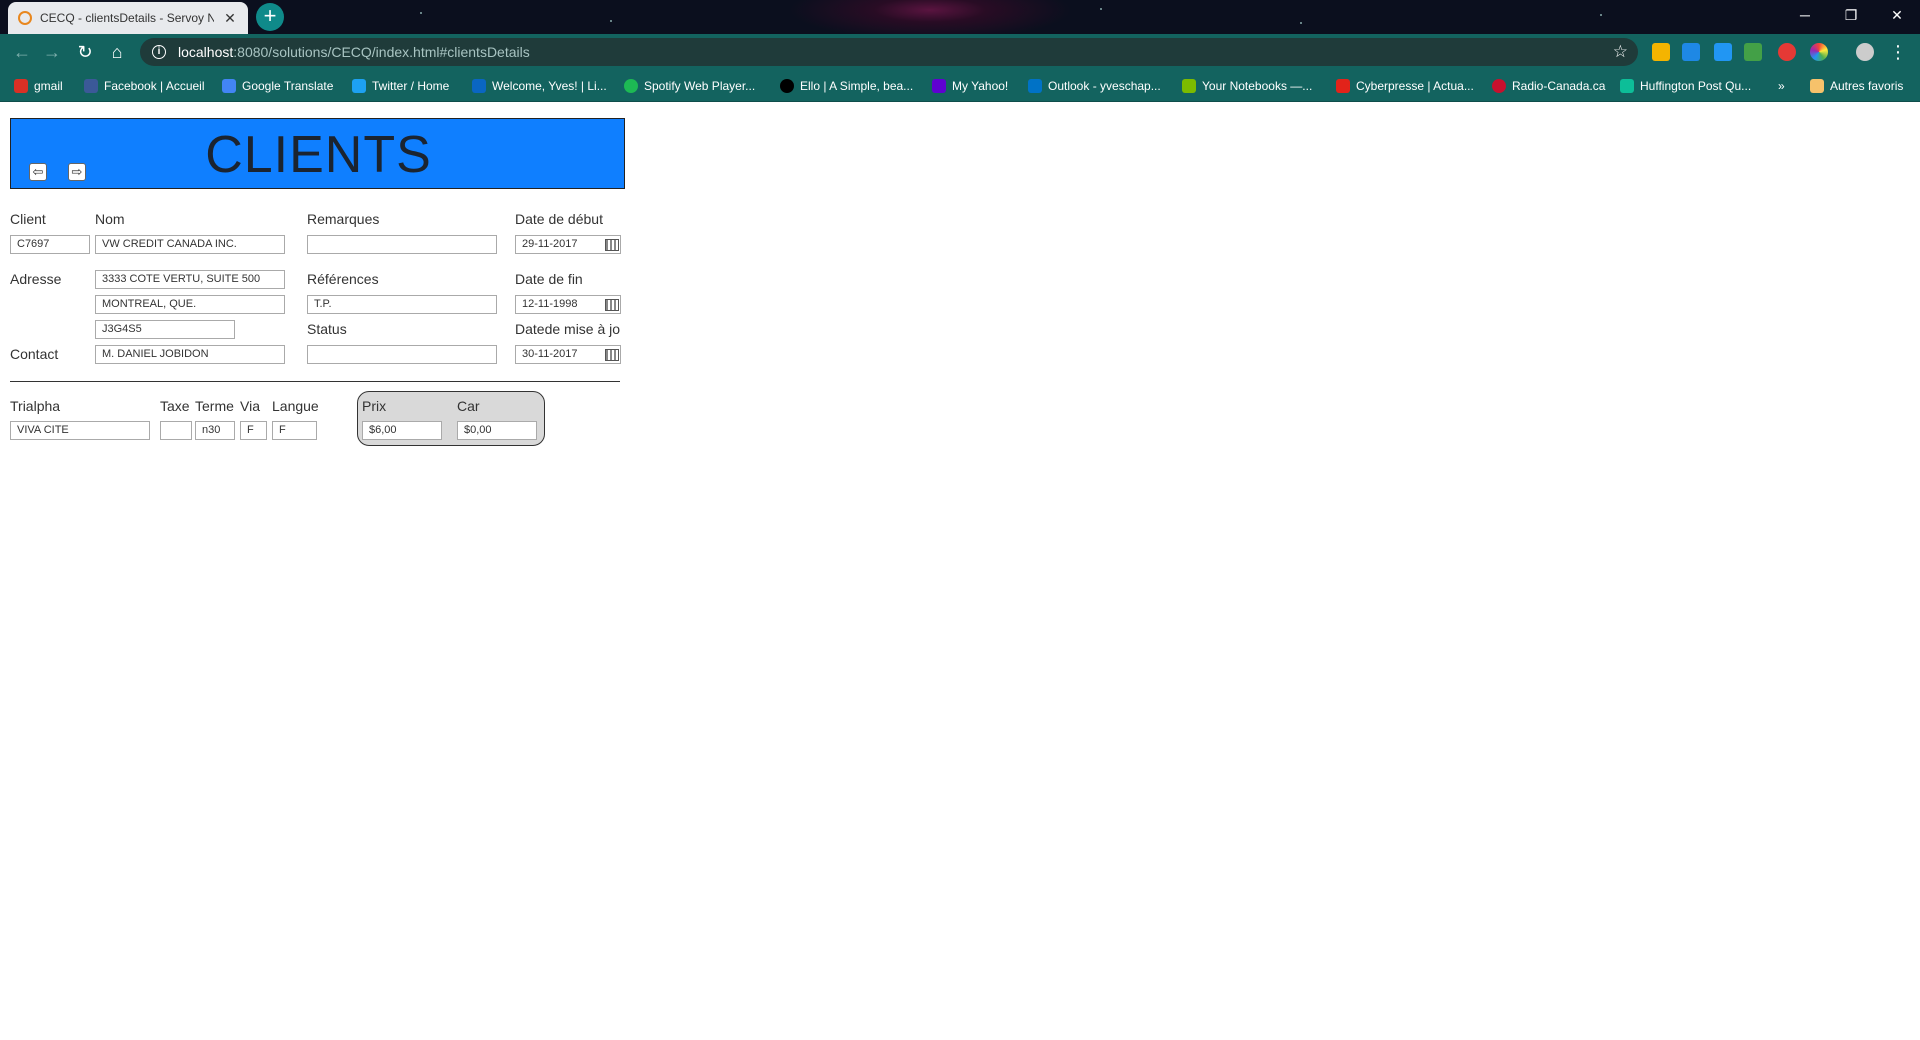 This screenshot has height=1040, width=1920. I want to click on nom-field: VW CREDIT CANADA INC., so click(190, 244).